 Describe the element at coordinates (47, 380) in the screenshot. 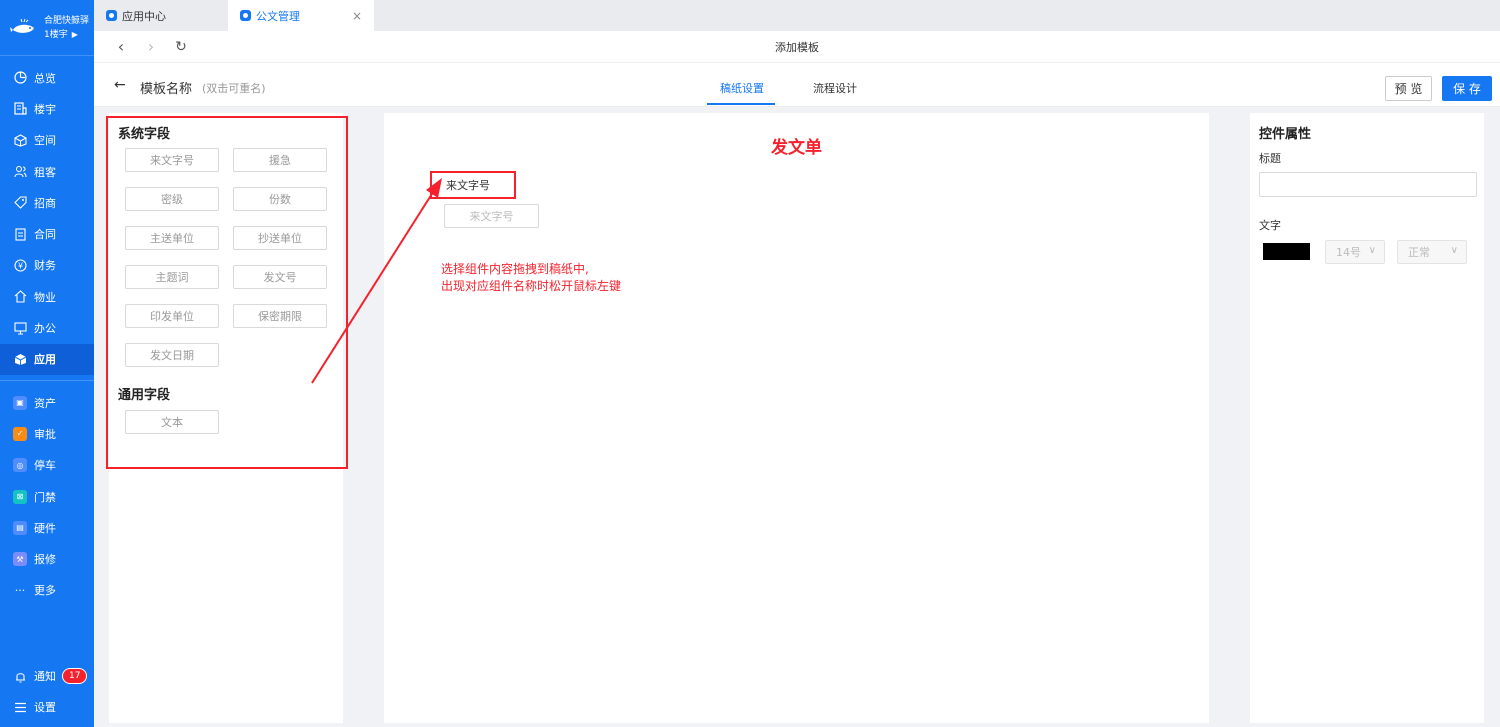

I see `sidebar-divider` at that location.